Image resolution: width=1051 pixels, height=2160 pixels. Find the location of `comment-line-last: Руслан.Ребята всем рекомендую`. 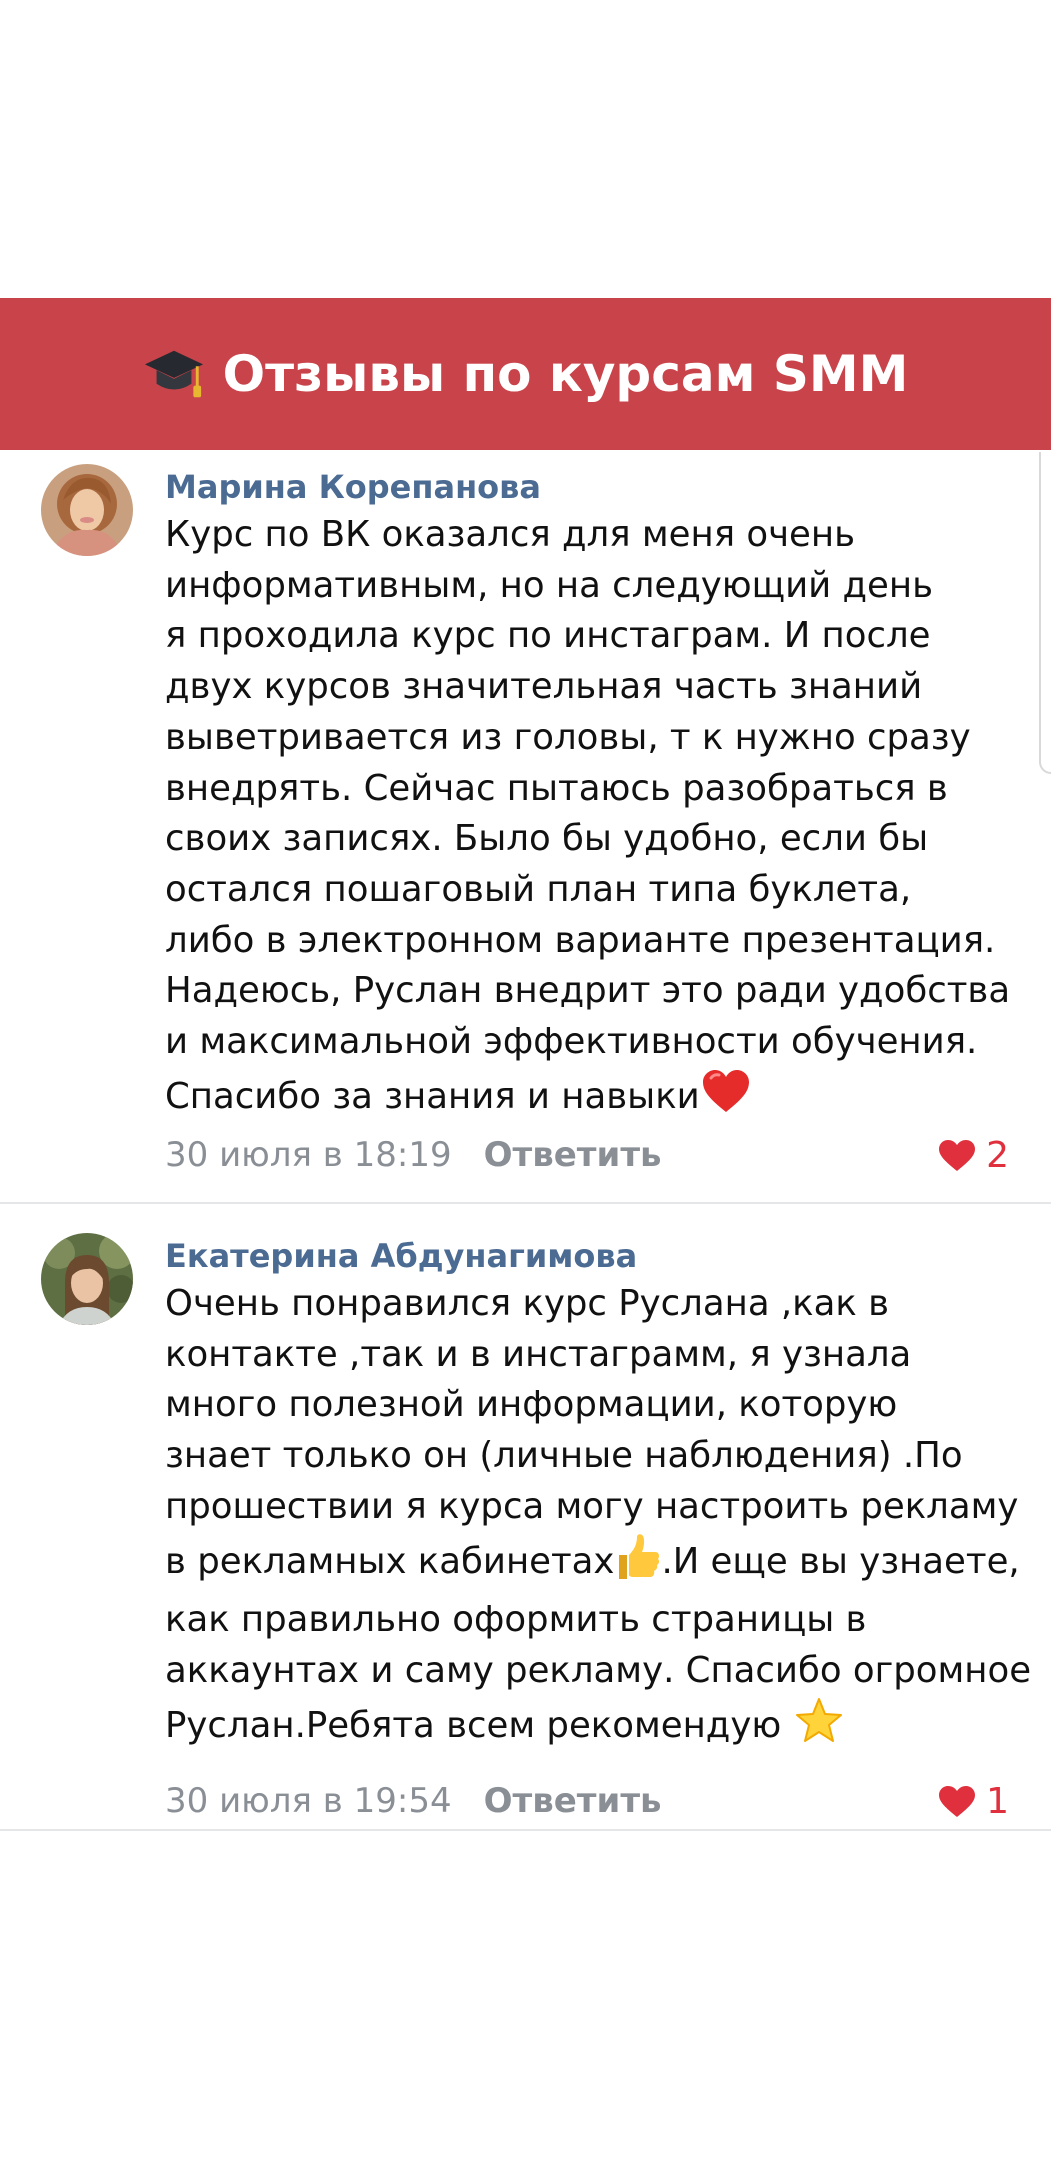

comment-line-last: Руслан.Ребята всем рекомендую is located at coordinates (585, 1728).